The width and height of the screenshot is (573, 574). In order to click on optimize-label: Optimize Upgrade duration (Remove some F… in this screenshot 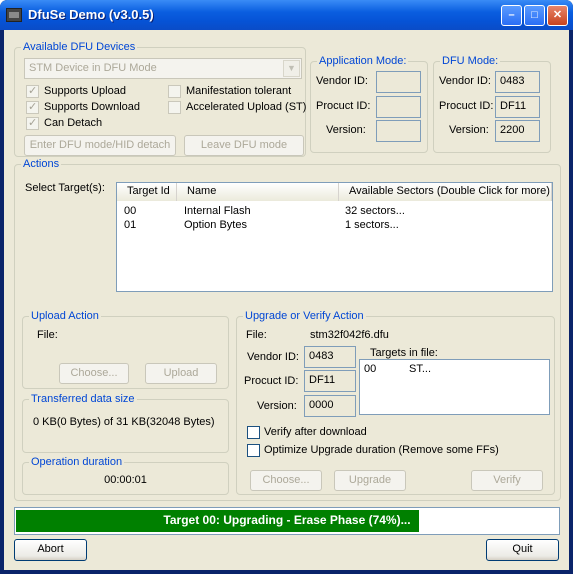, I will do `click(381, 450)`.